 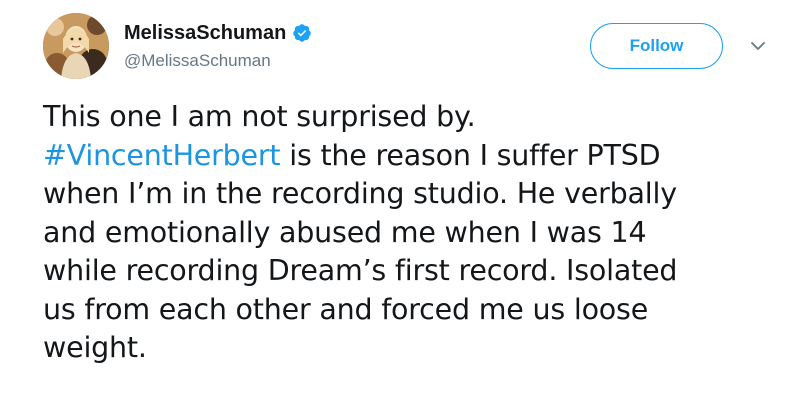 I want to click on chevron-down-icon, so click(x=758, y=46).